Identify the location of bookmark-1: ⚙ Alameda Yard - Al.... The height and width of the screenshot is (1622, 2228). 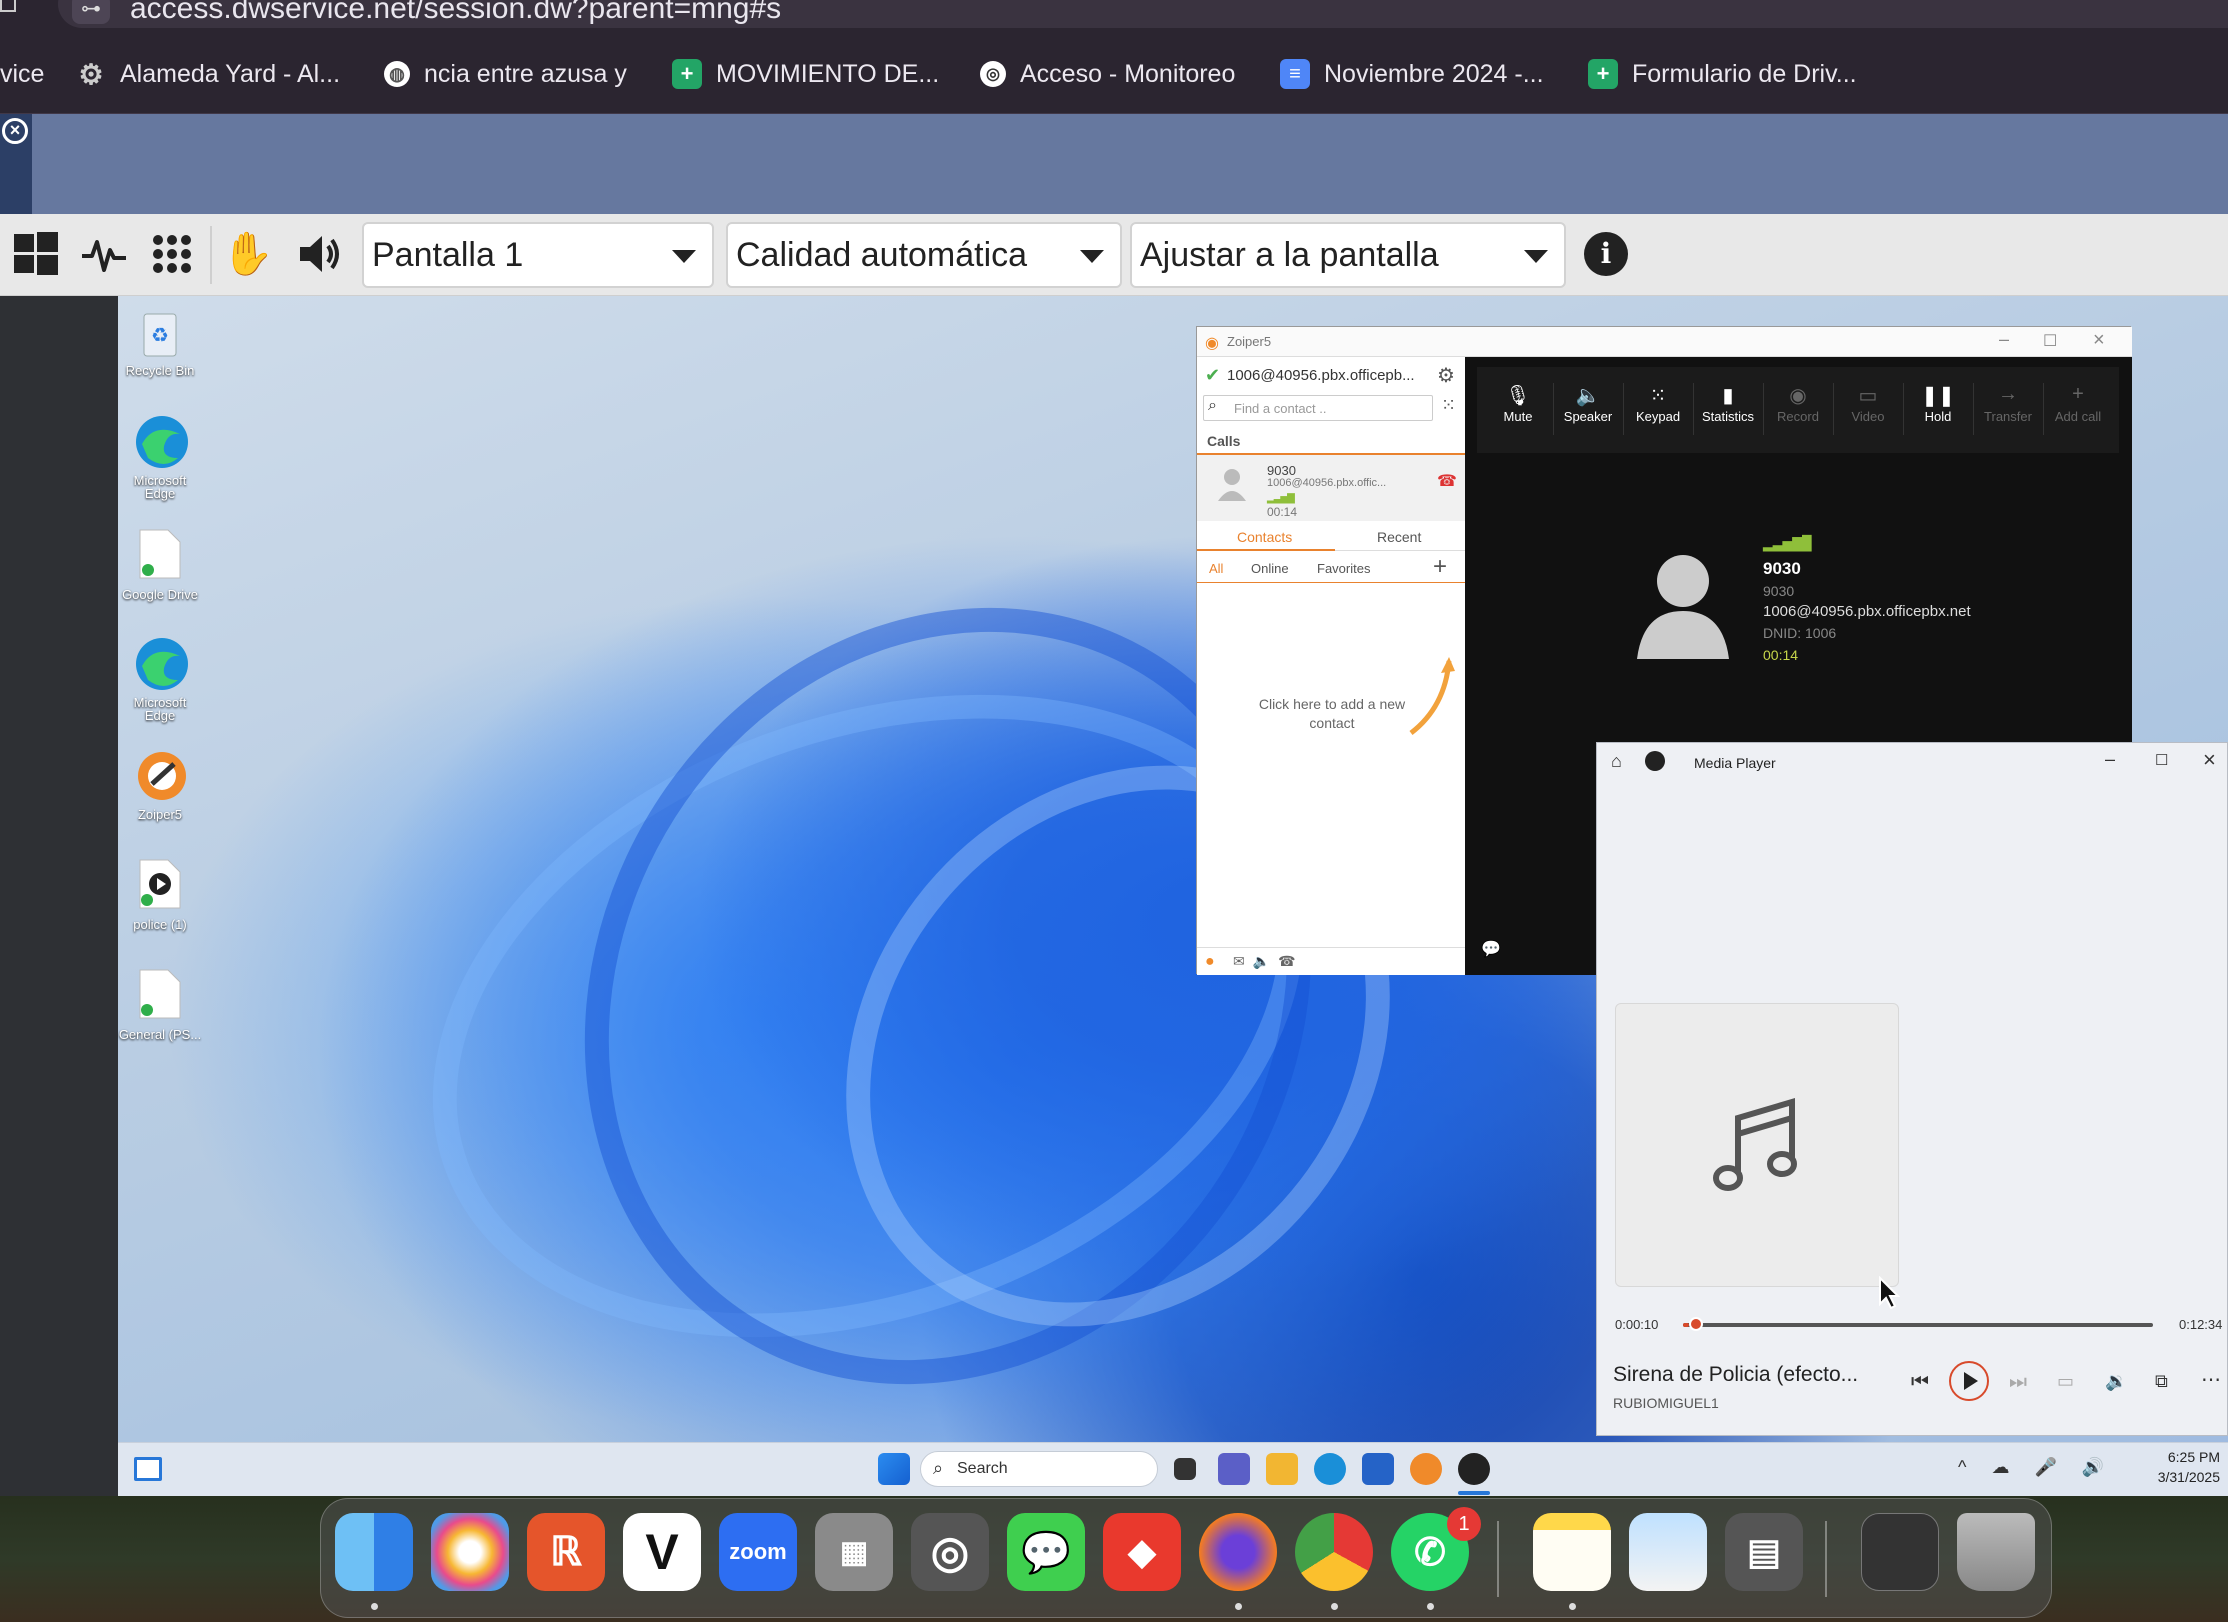
(208, 74).